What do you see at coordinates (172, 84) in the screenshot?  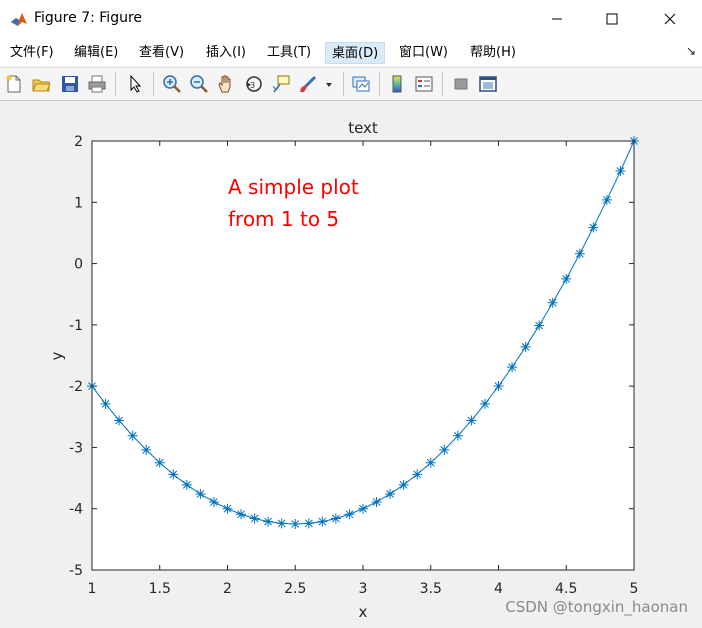 I see `zoom-in-icon` at bounding box center [172, 84].